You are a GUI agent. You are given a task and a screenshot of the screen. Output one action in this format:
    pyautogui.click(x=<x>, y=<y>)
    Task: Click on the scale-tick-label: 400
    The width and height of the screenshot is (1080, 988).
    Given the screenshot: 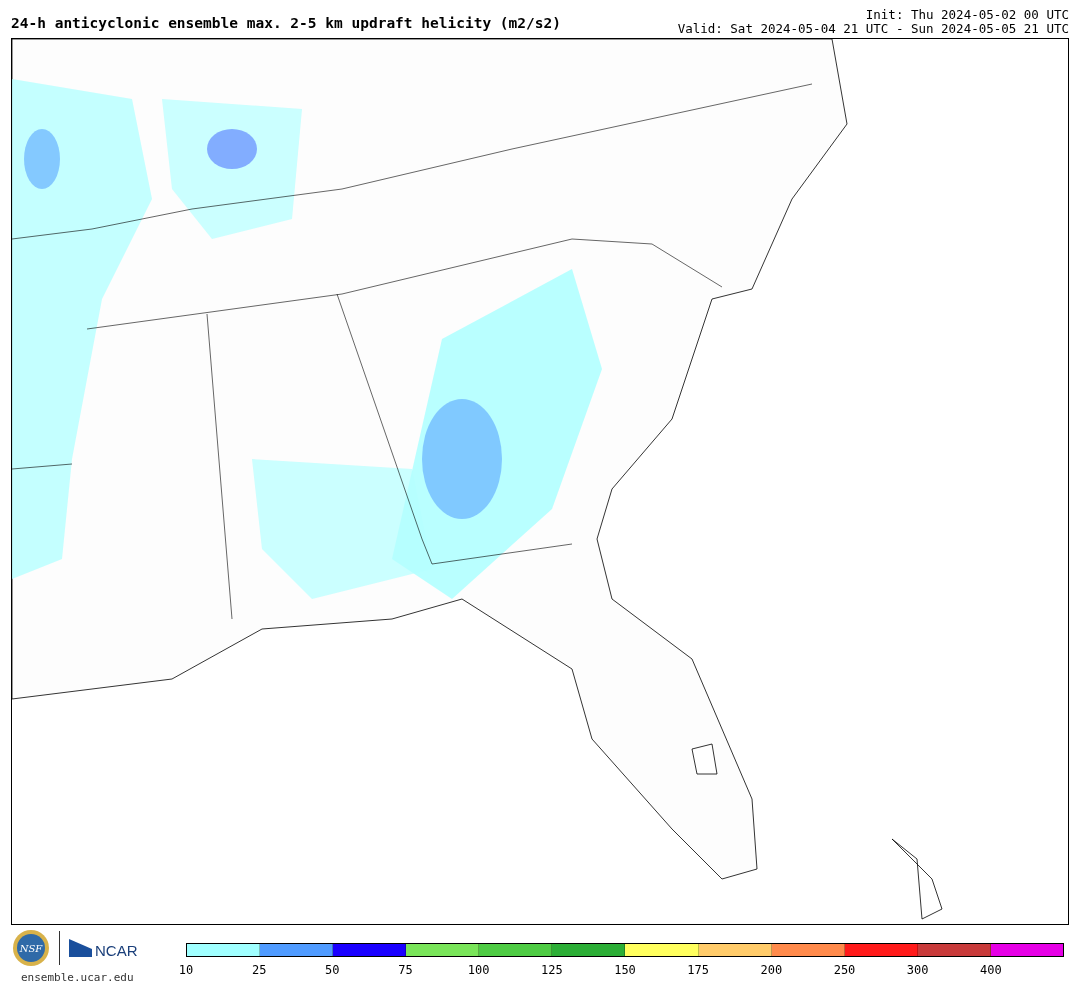 What is the action you would take?
    pyautogui.click(x=991, y=970)
    